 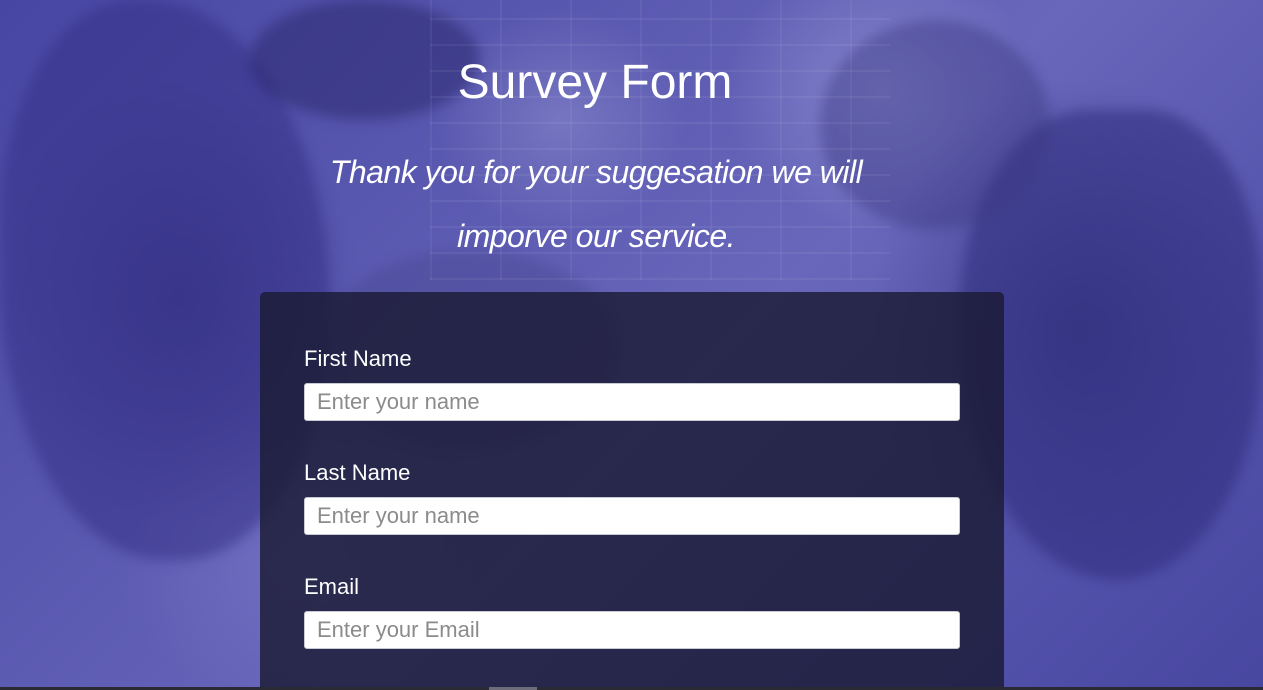 I want to click on first-name-label: First Name, so click(x=358, y=358).